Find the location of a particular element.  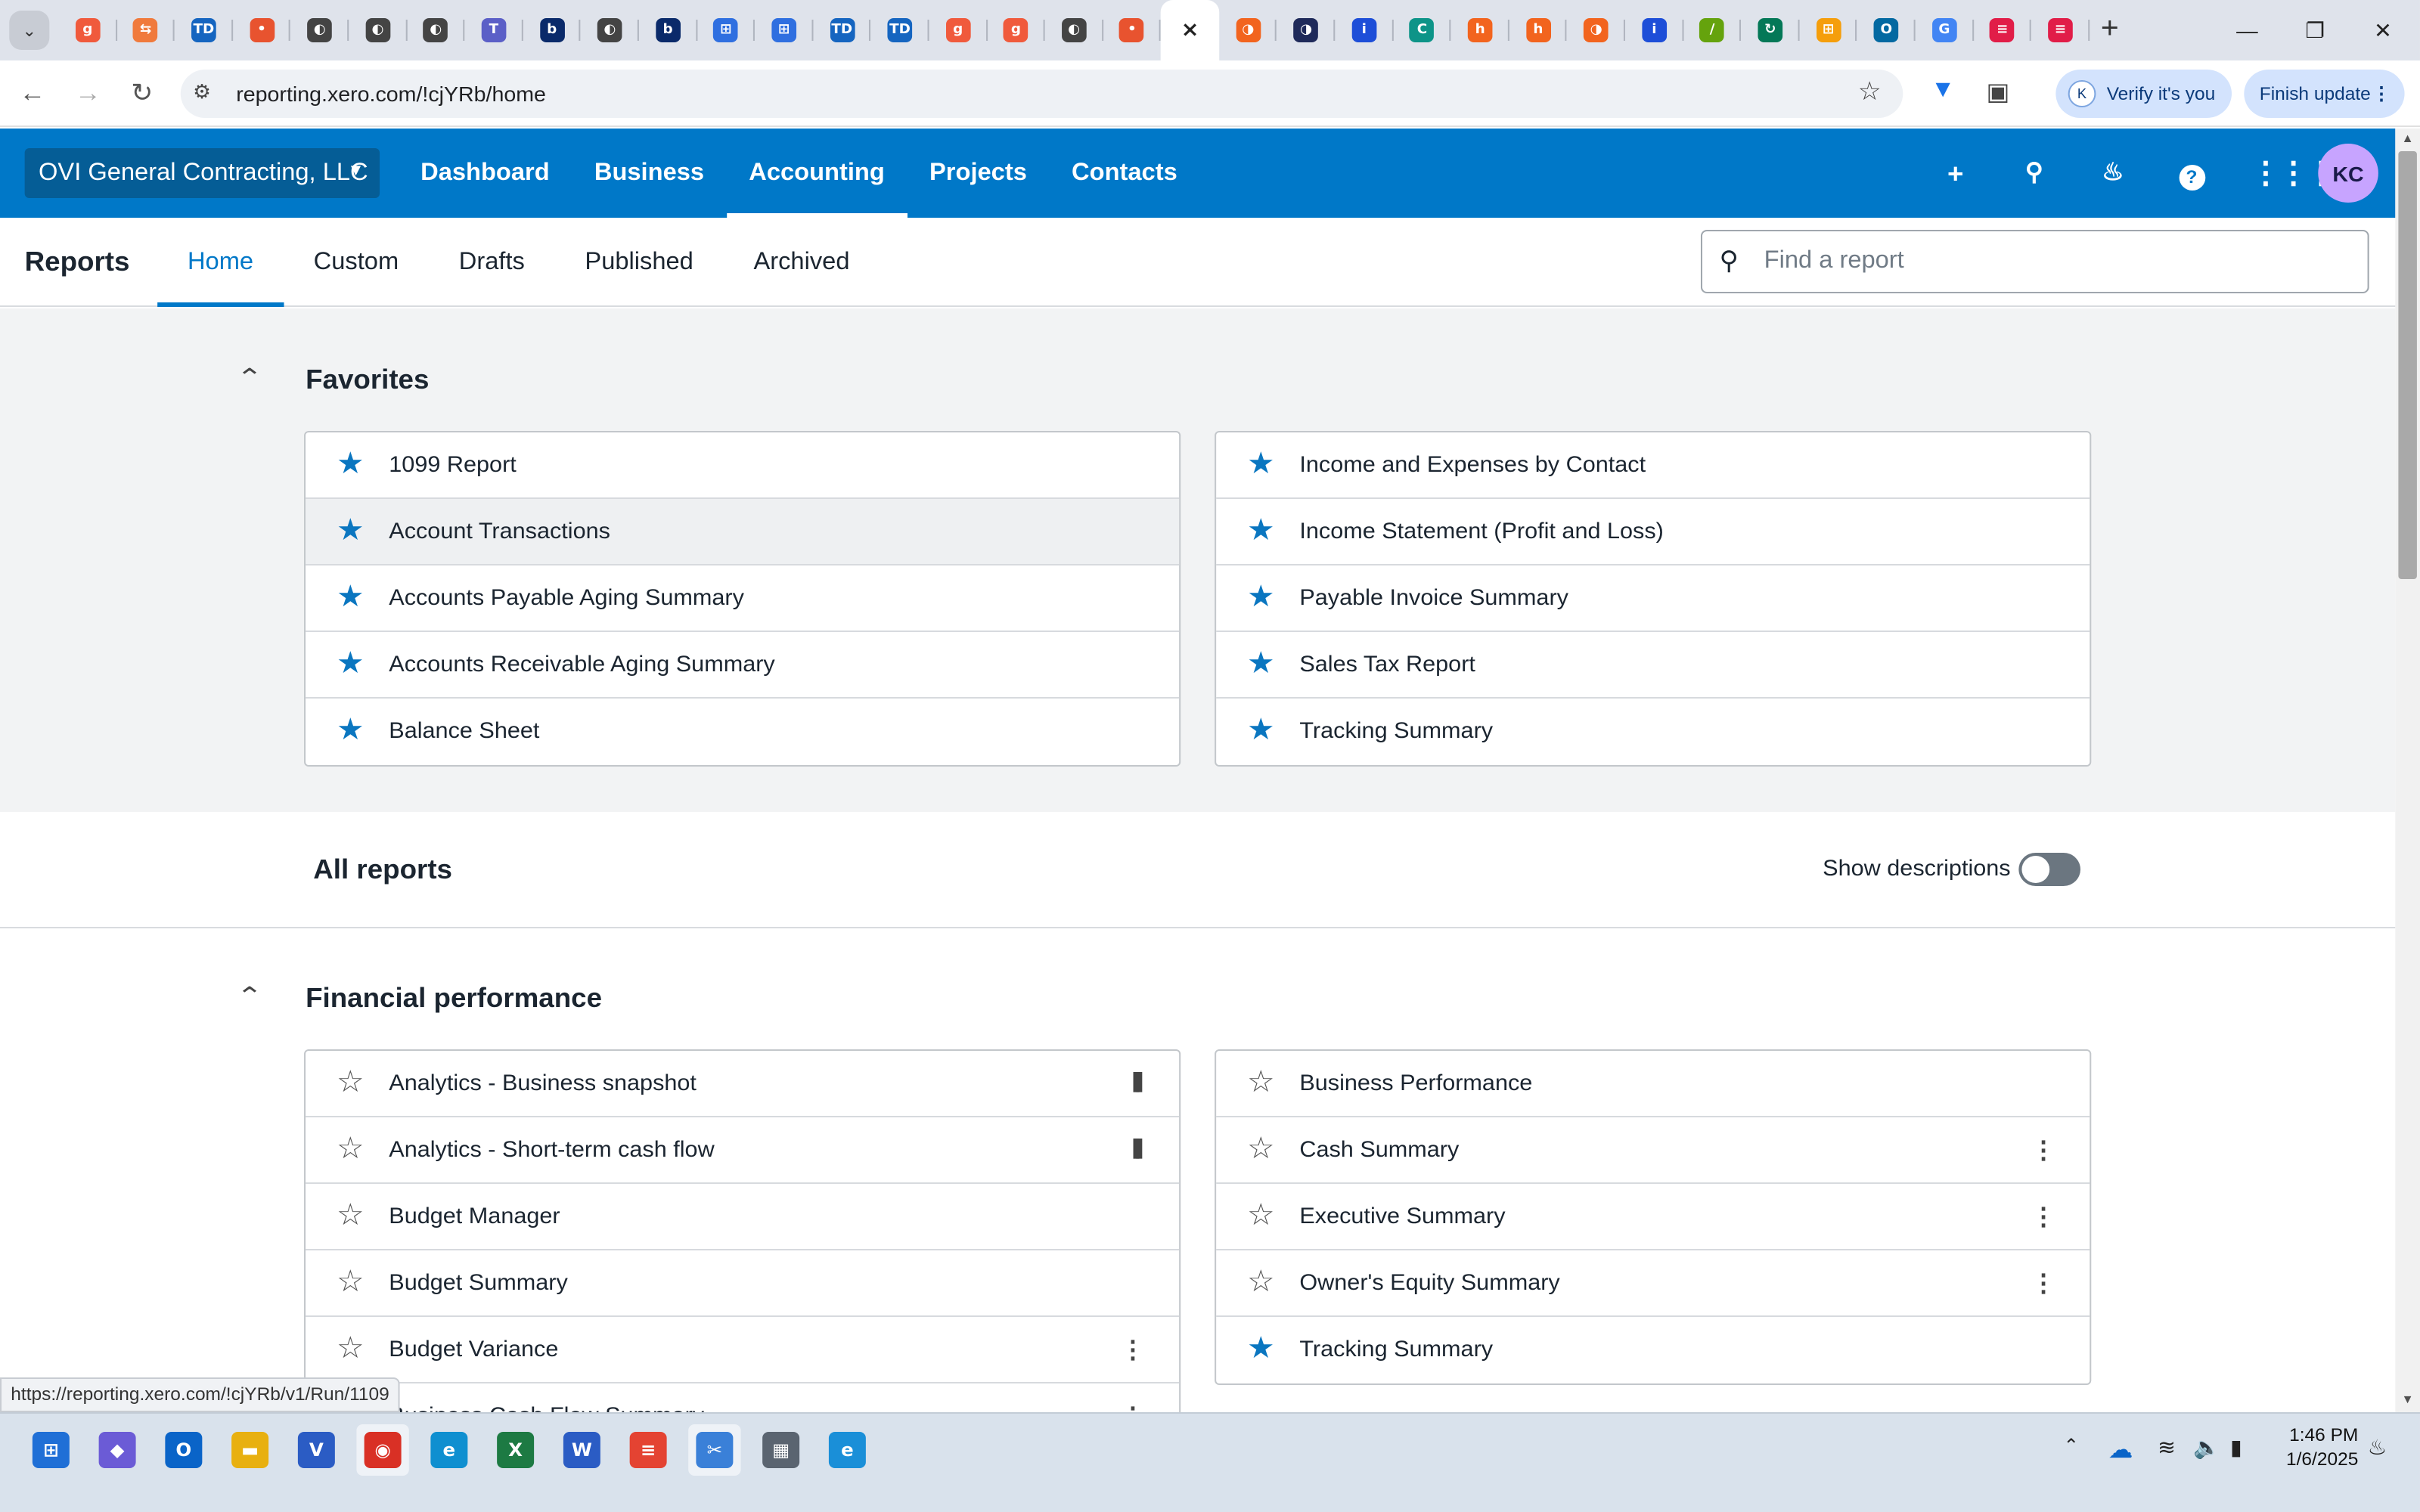

tab-drafts: Drafts is located at coordinates (492, 262).